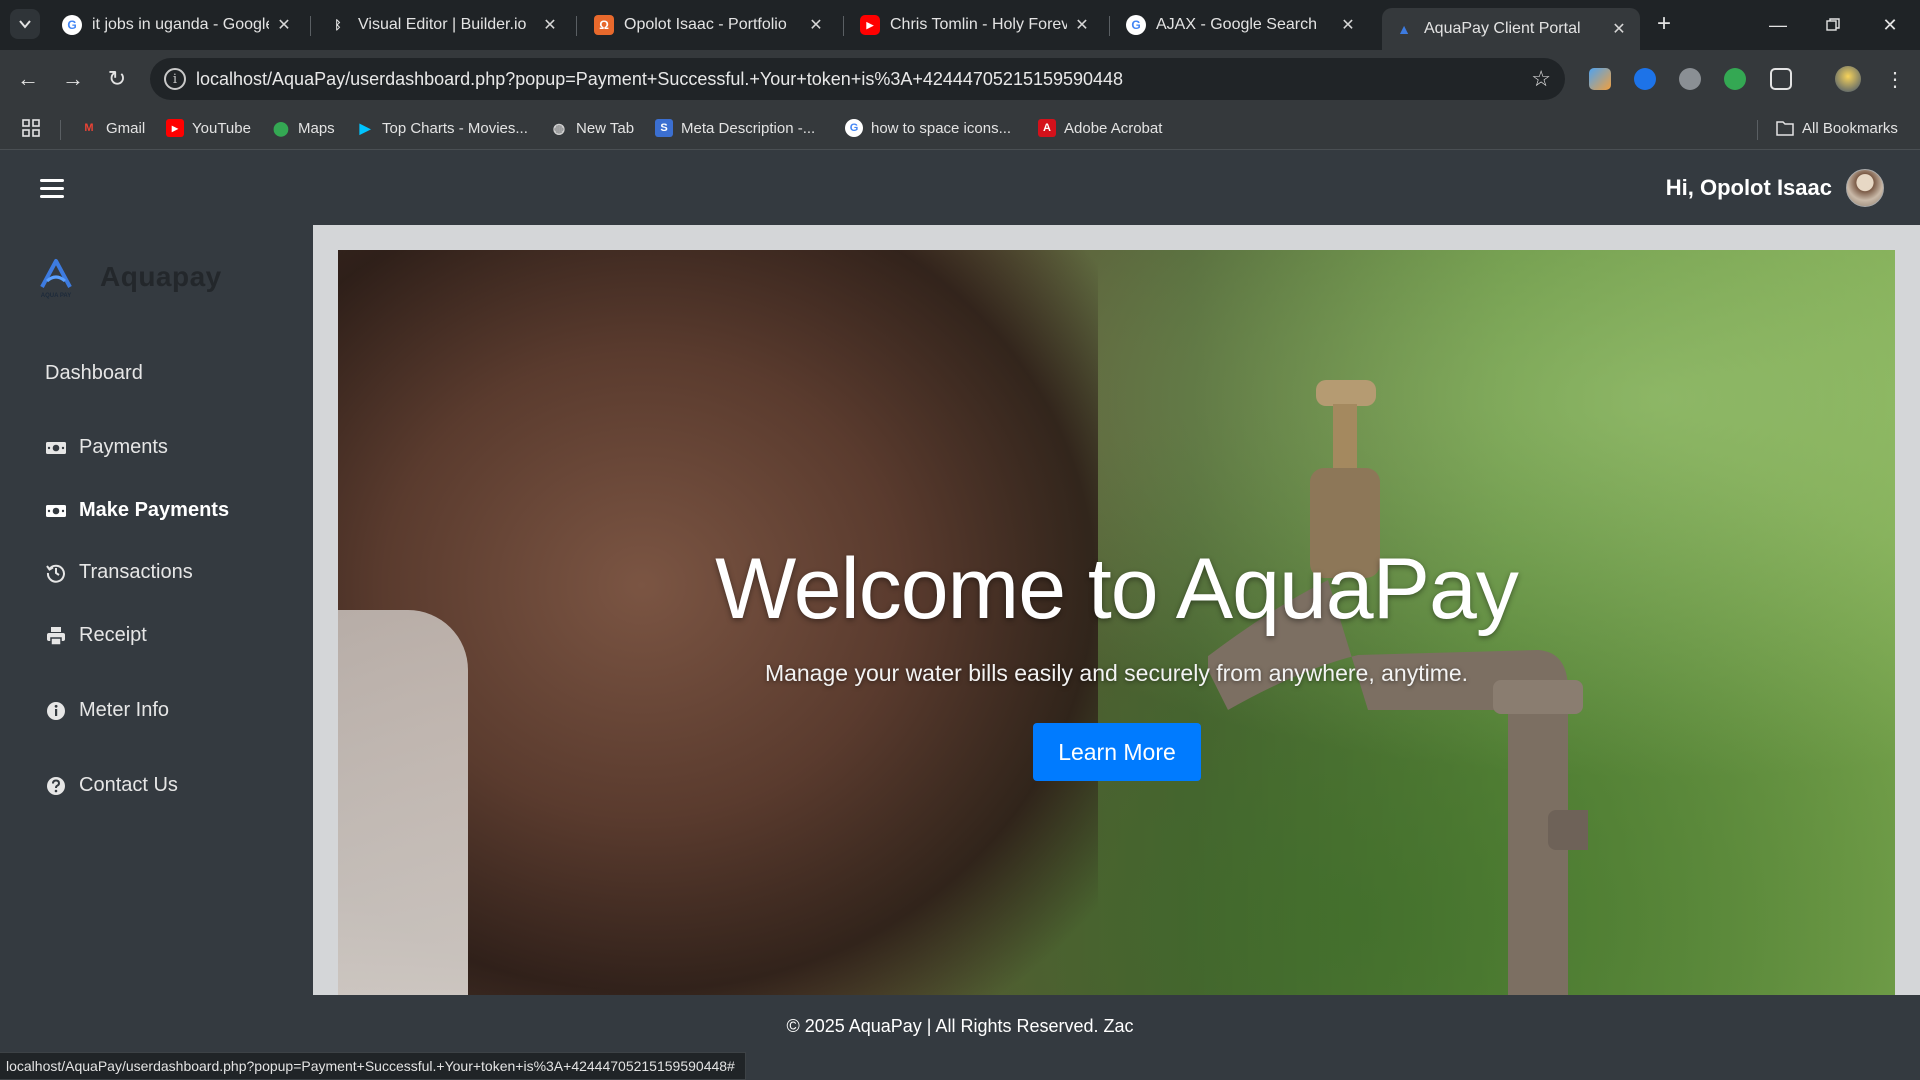 This screenshot has height=1080, width=1920. I want to click on tab-builder: ᛒ Visual Editor | Builder.io ✕, so click(443, 25).